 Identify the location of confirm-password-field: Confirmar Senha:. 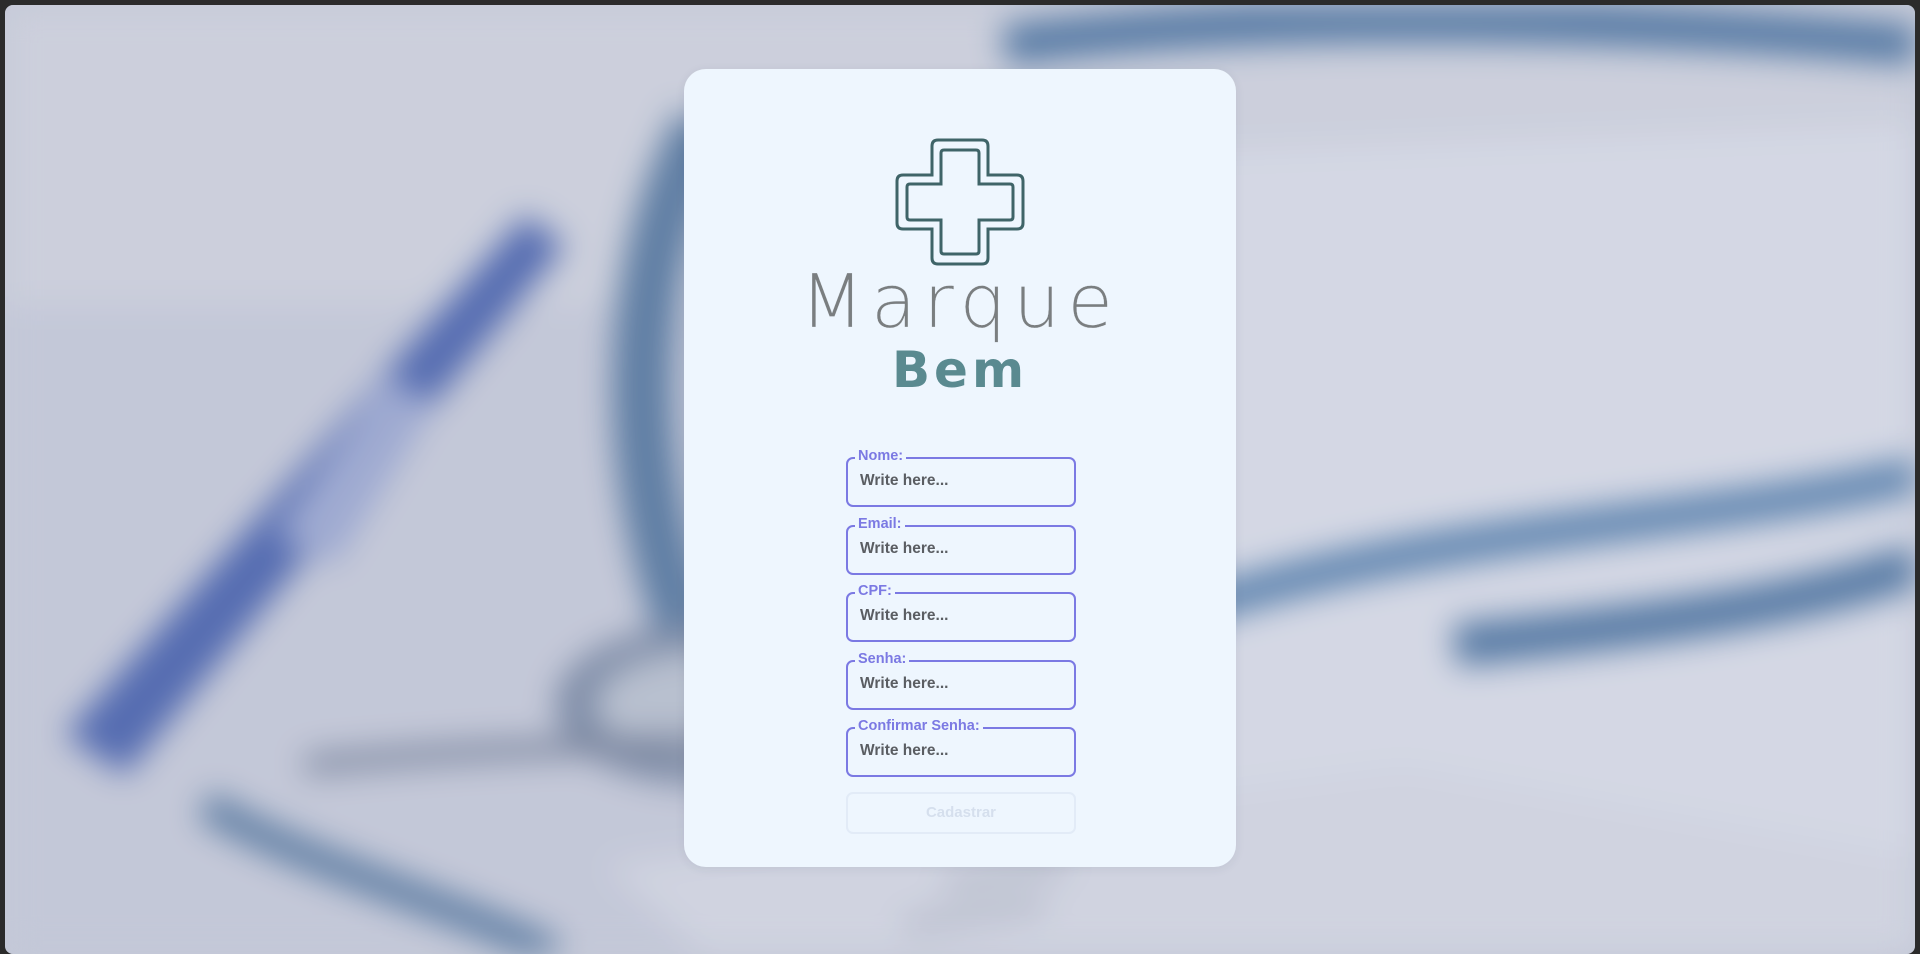
(961, 747).